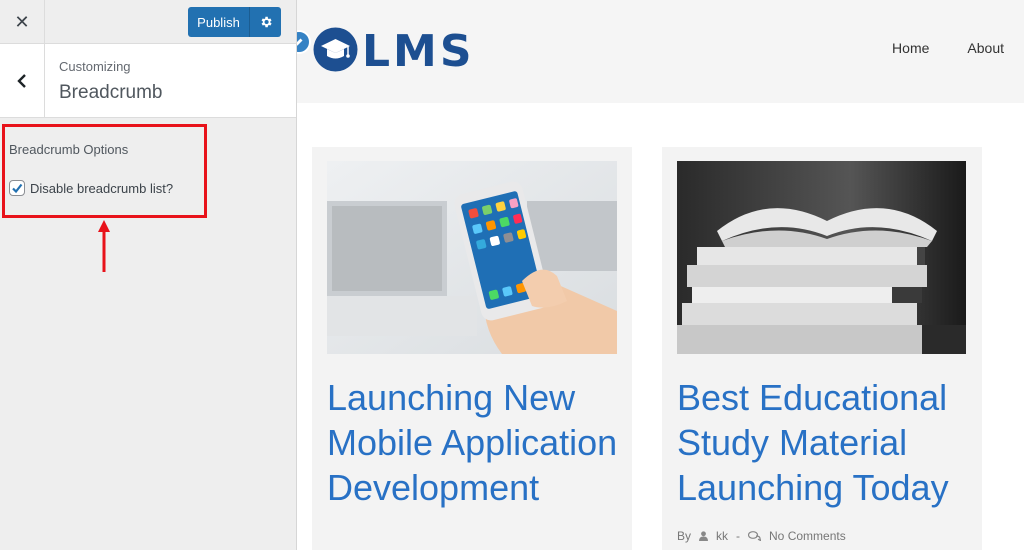  I want to click on user-icon, so click(704, 536).